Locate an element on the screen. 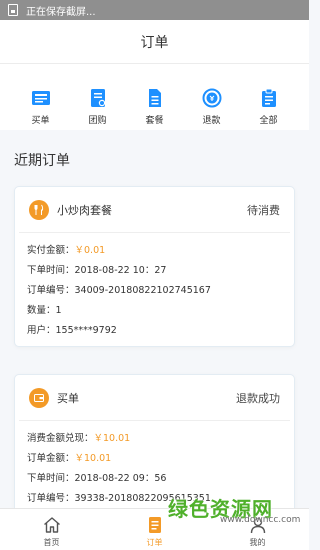 The image size is (320, 550). package-icon is located at coordinates (154, 98).